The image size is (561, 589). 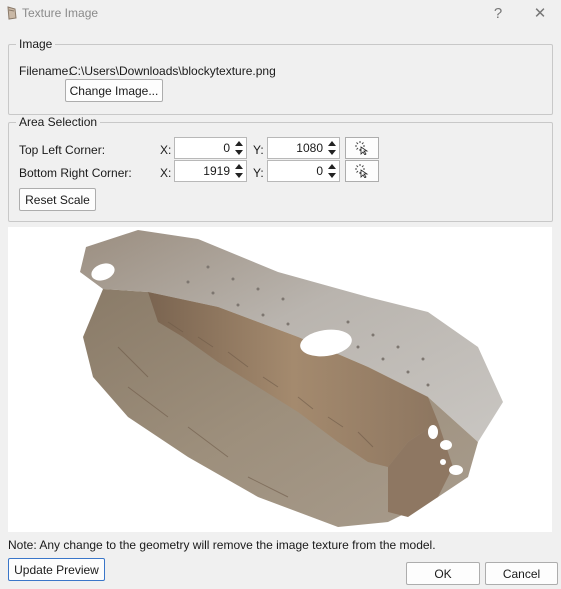 I want to click on bottom-right-y-spinbox: 0, so click(x=303, y=171).